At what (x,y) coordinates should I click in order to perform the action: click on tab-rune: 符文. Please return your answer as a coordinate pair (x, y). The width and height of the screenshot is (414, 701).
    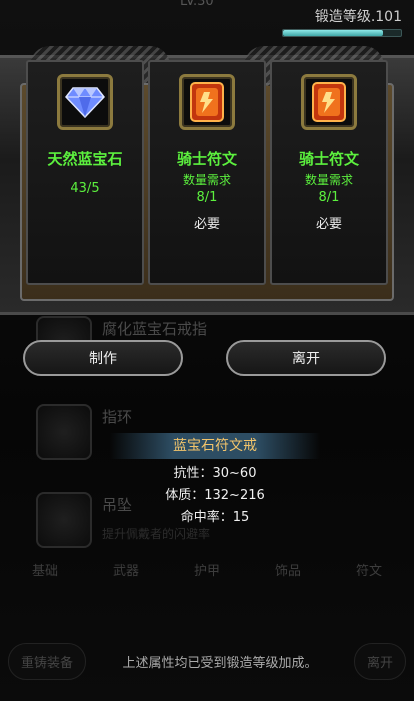
    Looking at the image, I should click on (369, 569).